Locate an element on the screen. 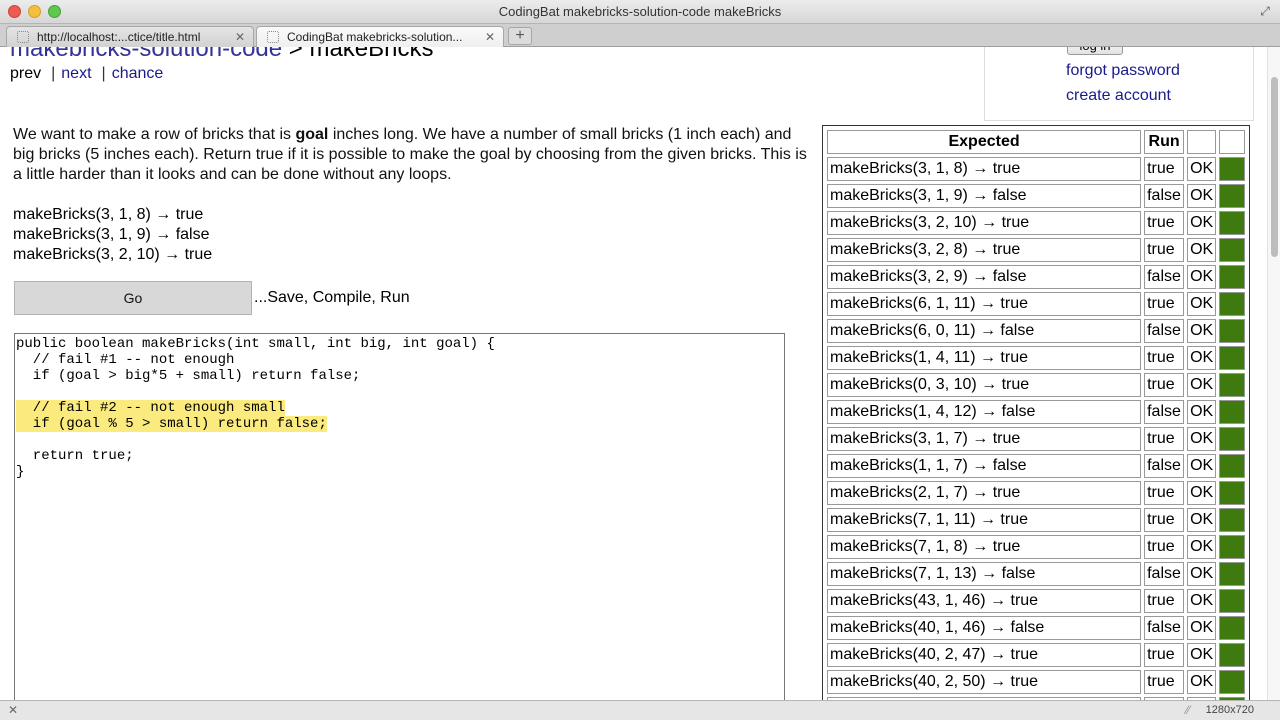 The height and width of the screenshot is (720, 1280). expected-cell: makeBricks(1, 4, 11) → true is located at coordinates (984, 358).